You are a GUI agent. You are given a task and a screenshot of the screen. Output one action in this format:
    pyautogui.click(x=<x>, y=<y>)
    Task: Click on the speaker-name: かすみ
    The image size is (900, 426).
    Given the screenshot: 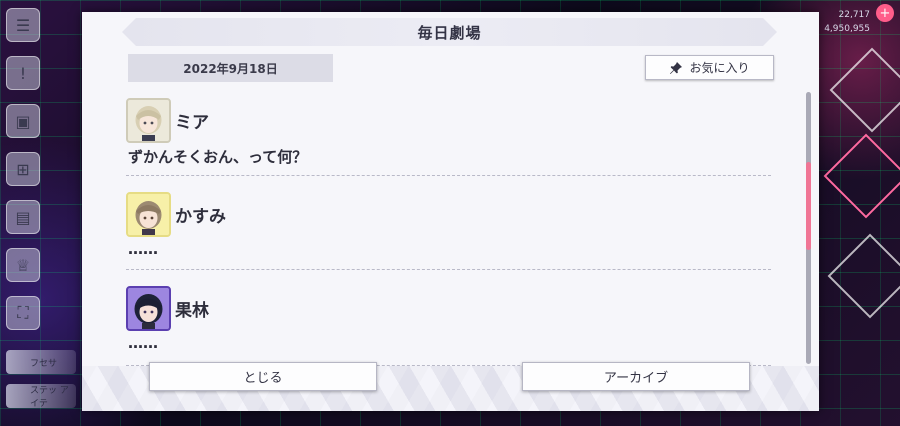 What is the action you would take?
    pyautogui.click(x=200, y=217)
    